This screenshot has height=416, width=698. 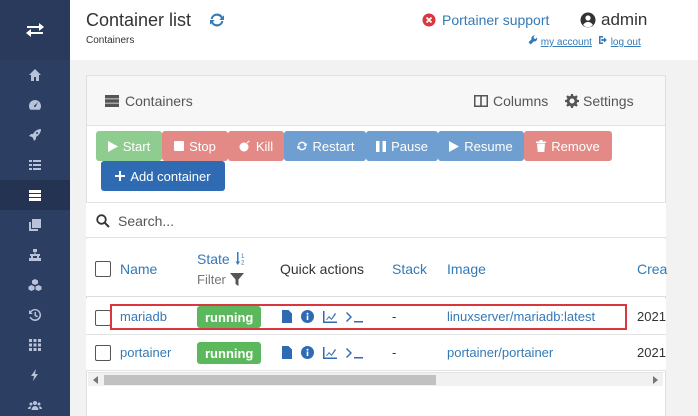 I want to click on search-bar, so click(x=376, y=220).